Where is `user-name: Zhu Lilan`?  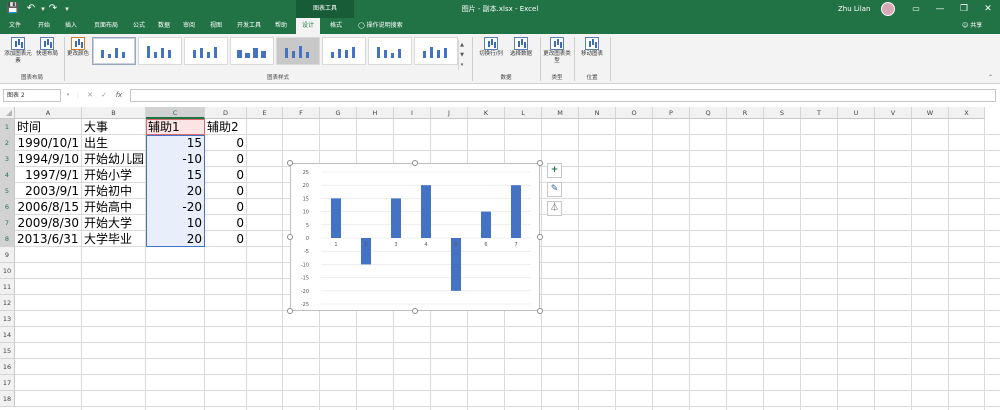 user-name: Zhu Lilan is located at coordinates (854, 9).